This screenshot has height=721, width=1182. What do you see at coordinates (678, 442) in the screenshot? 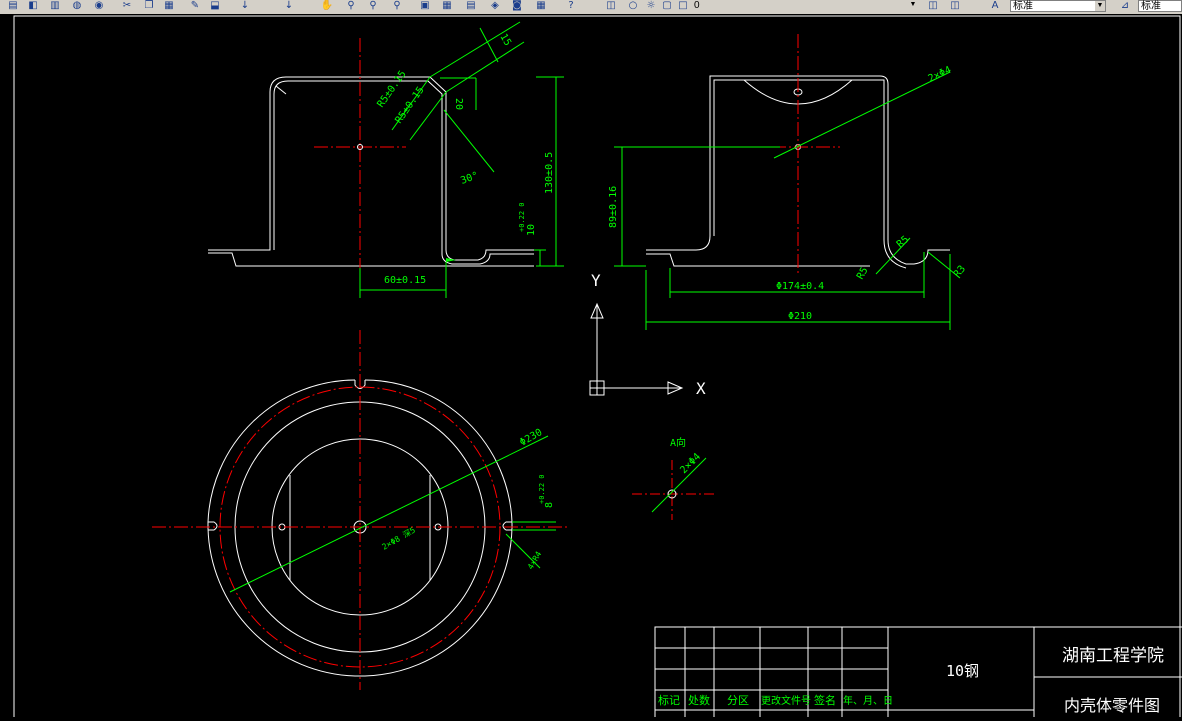
I see `view-a-label: A向` at bounding box center [678, 442].